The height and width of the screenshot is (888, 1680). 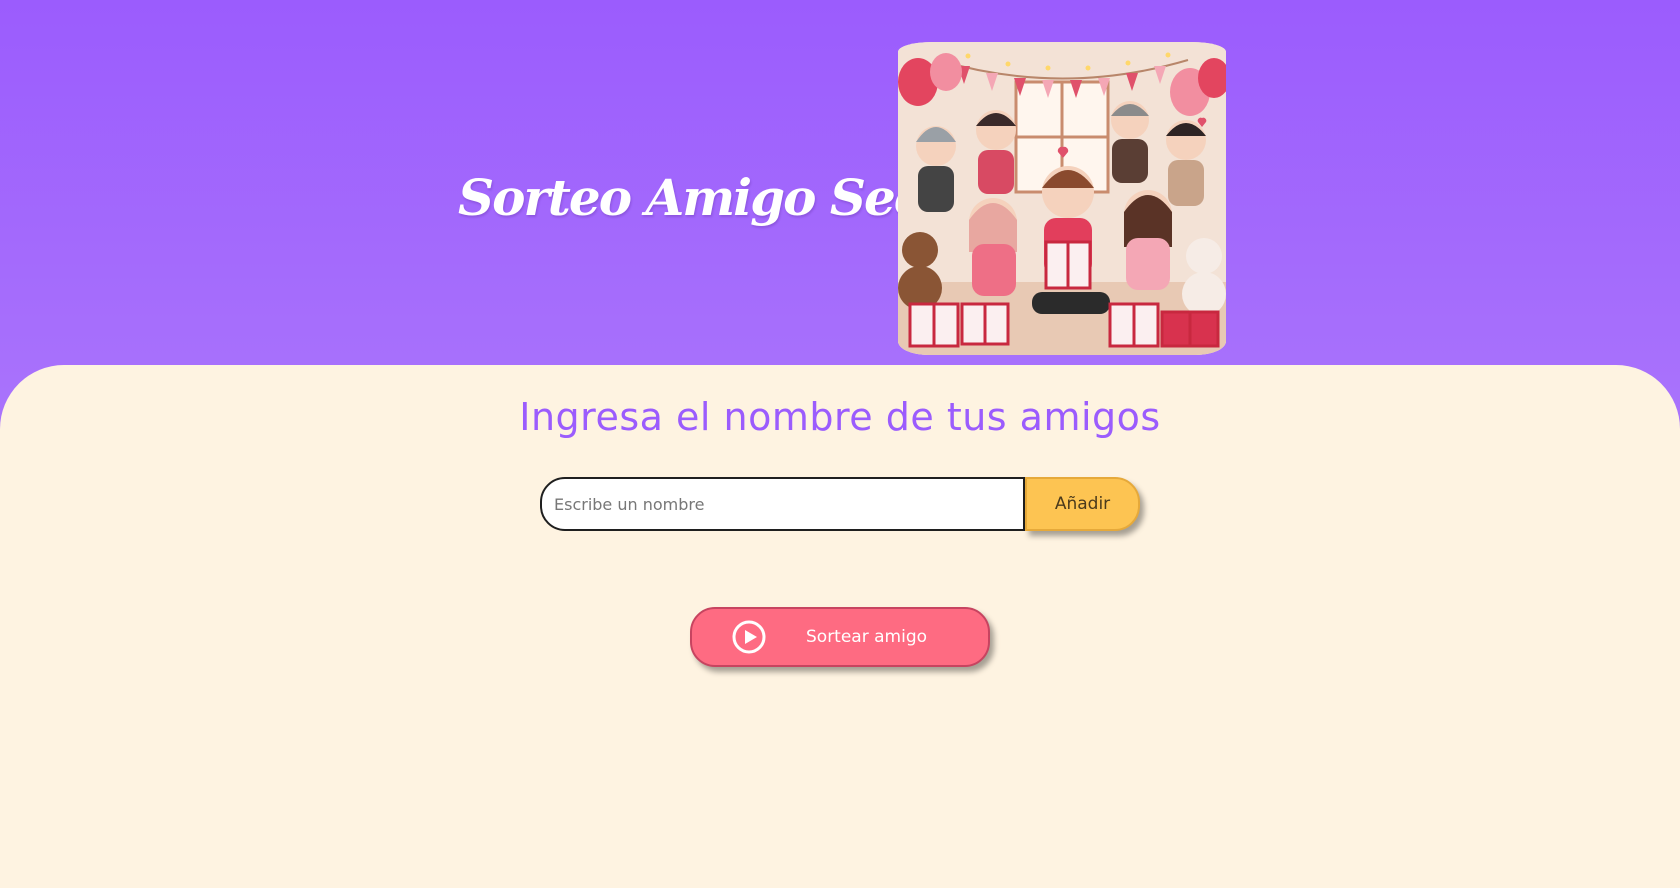 What do you see at coordinates (782, 504) in the screenshot?
I see `friend-name-input` at bounding box center [782, 504].